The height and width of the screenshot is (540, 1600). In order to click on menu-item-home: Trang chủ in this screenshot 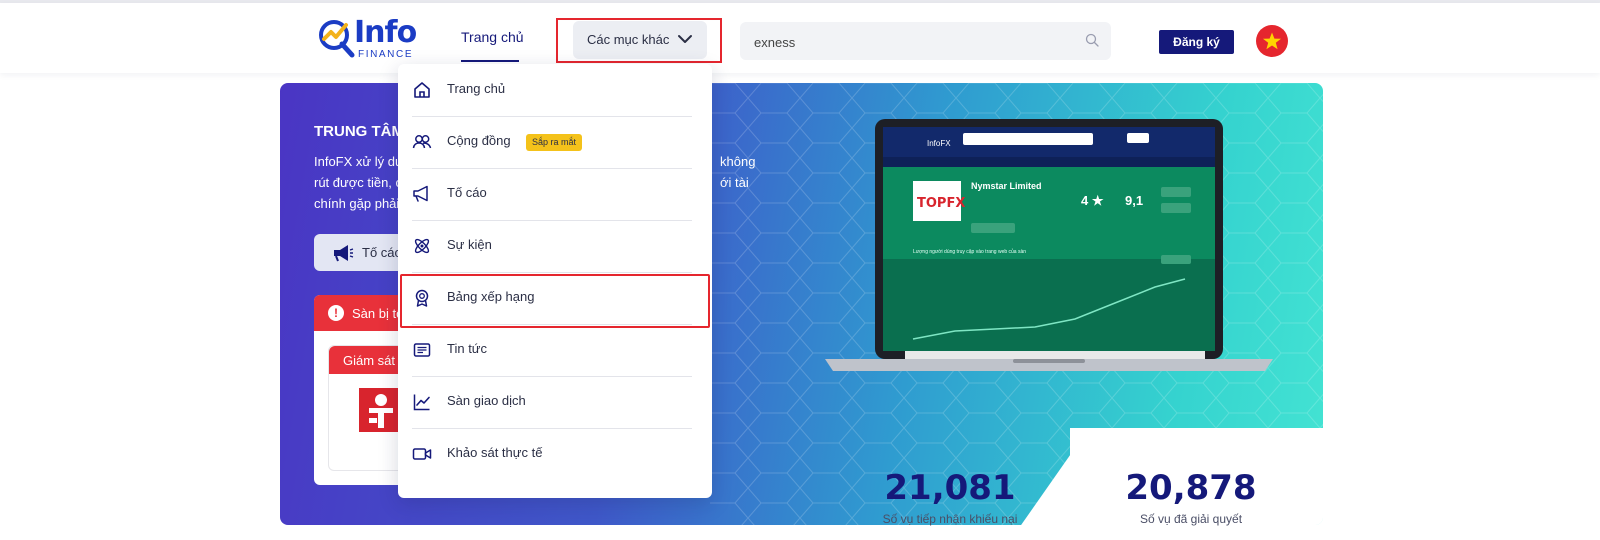, I will do `click(555, 90)`.